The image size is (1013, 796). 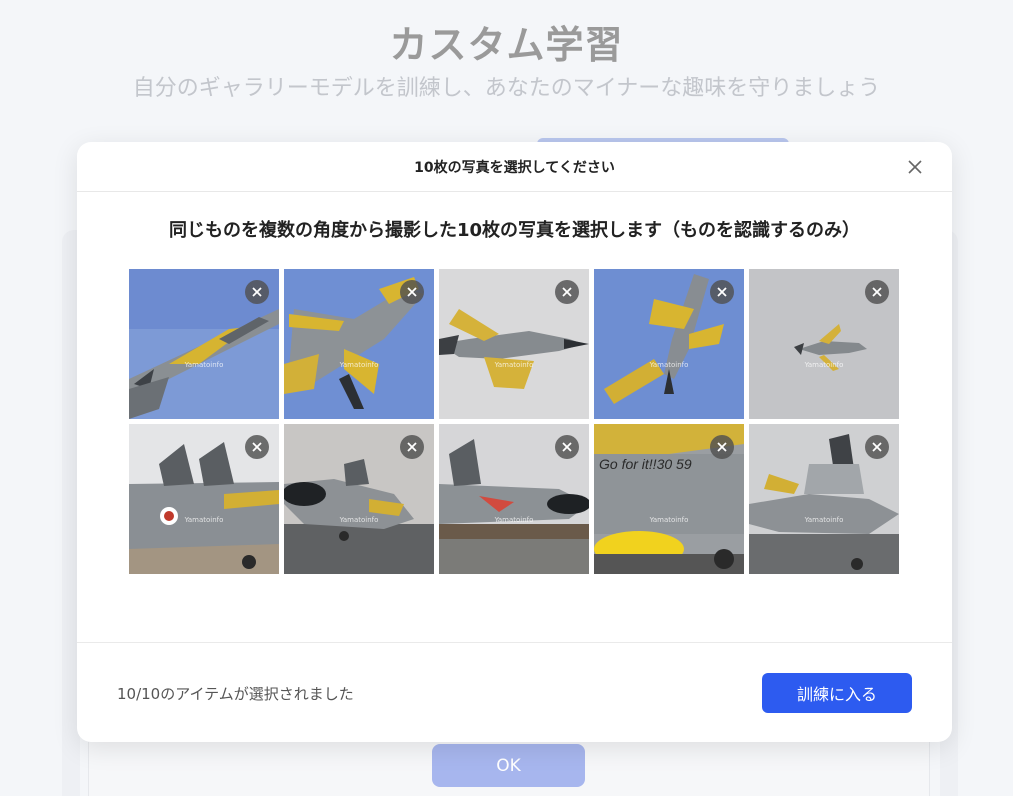 I want to click on photo-thumbnail: Go for it!!30 59 Yamatoinfo, so click(x=669, y=499).